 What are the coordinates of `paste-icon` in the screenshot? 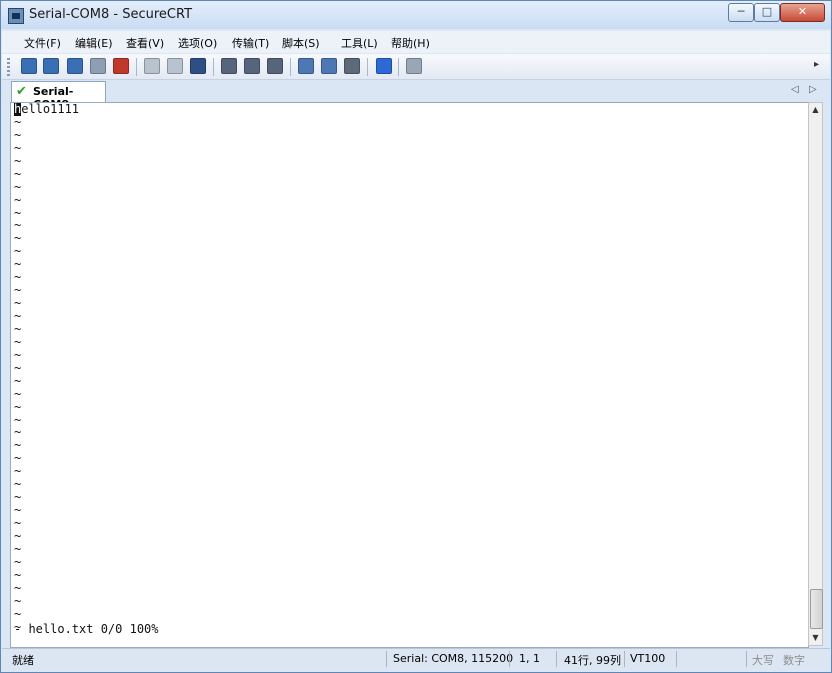 It's located at (175, 66).